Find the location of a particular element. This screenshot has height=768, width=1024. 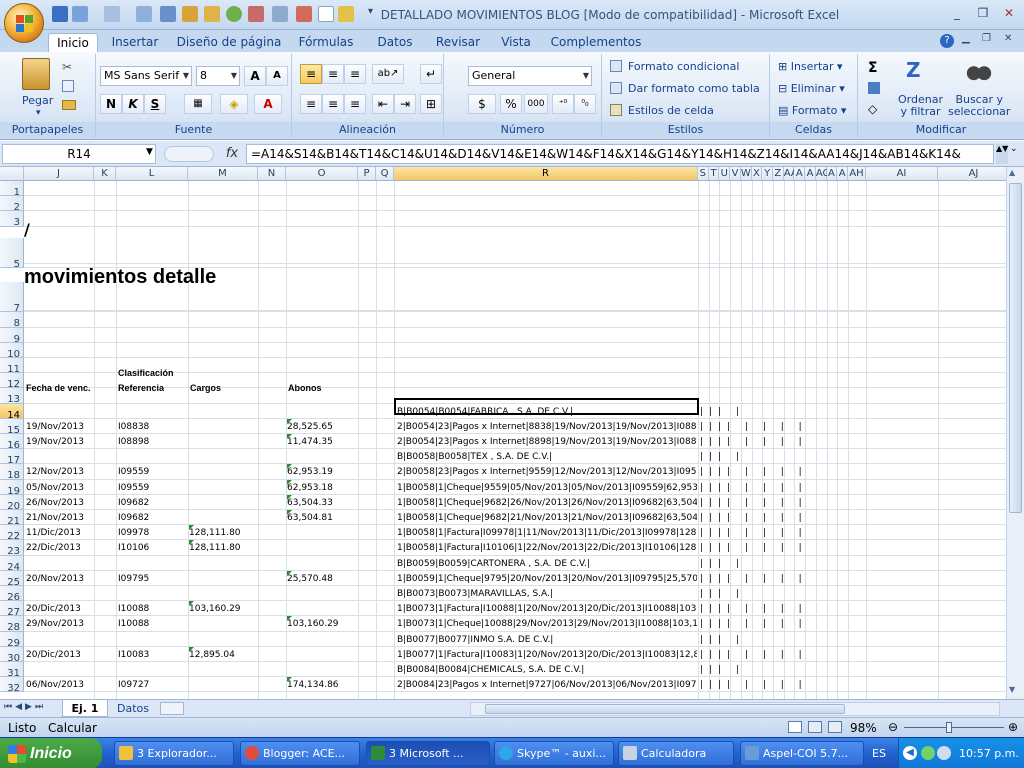

tab-datos: Datos is located at coordinates (395, 42).